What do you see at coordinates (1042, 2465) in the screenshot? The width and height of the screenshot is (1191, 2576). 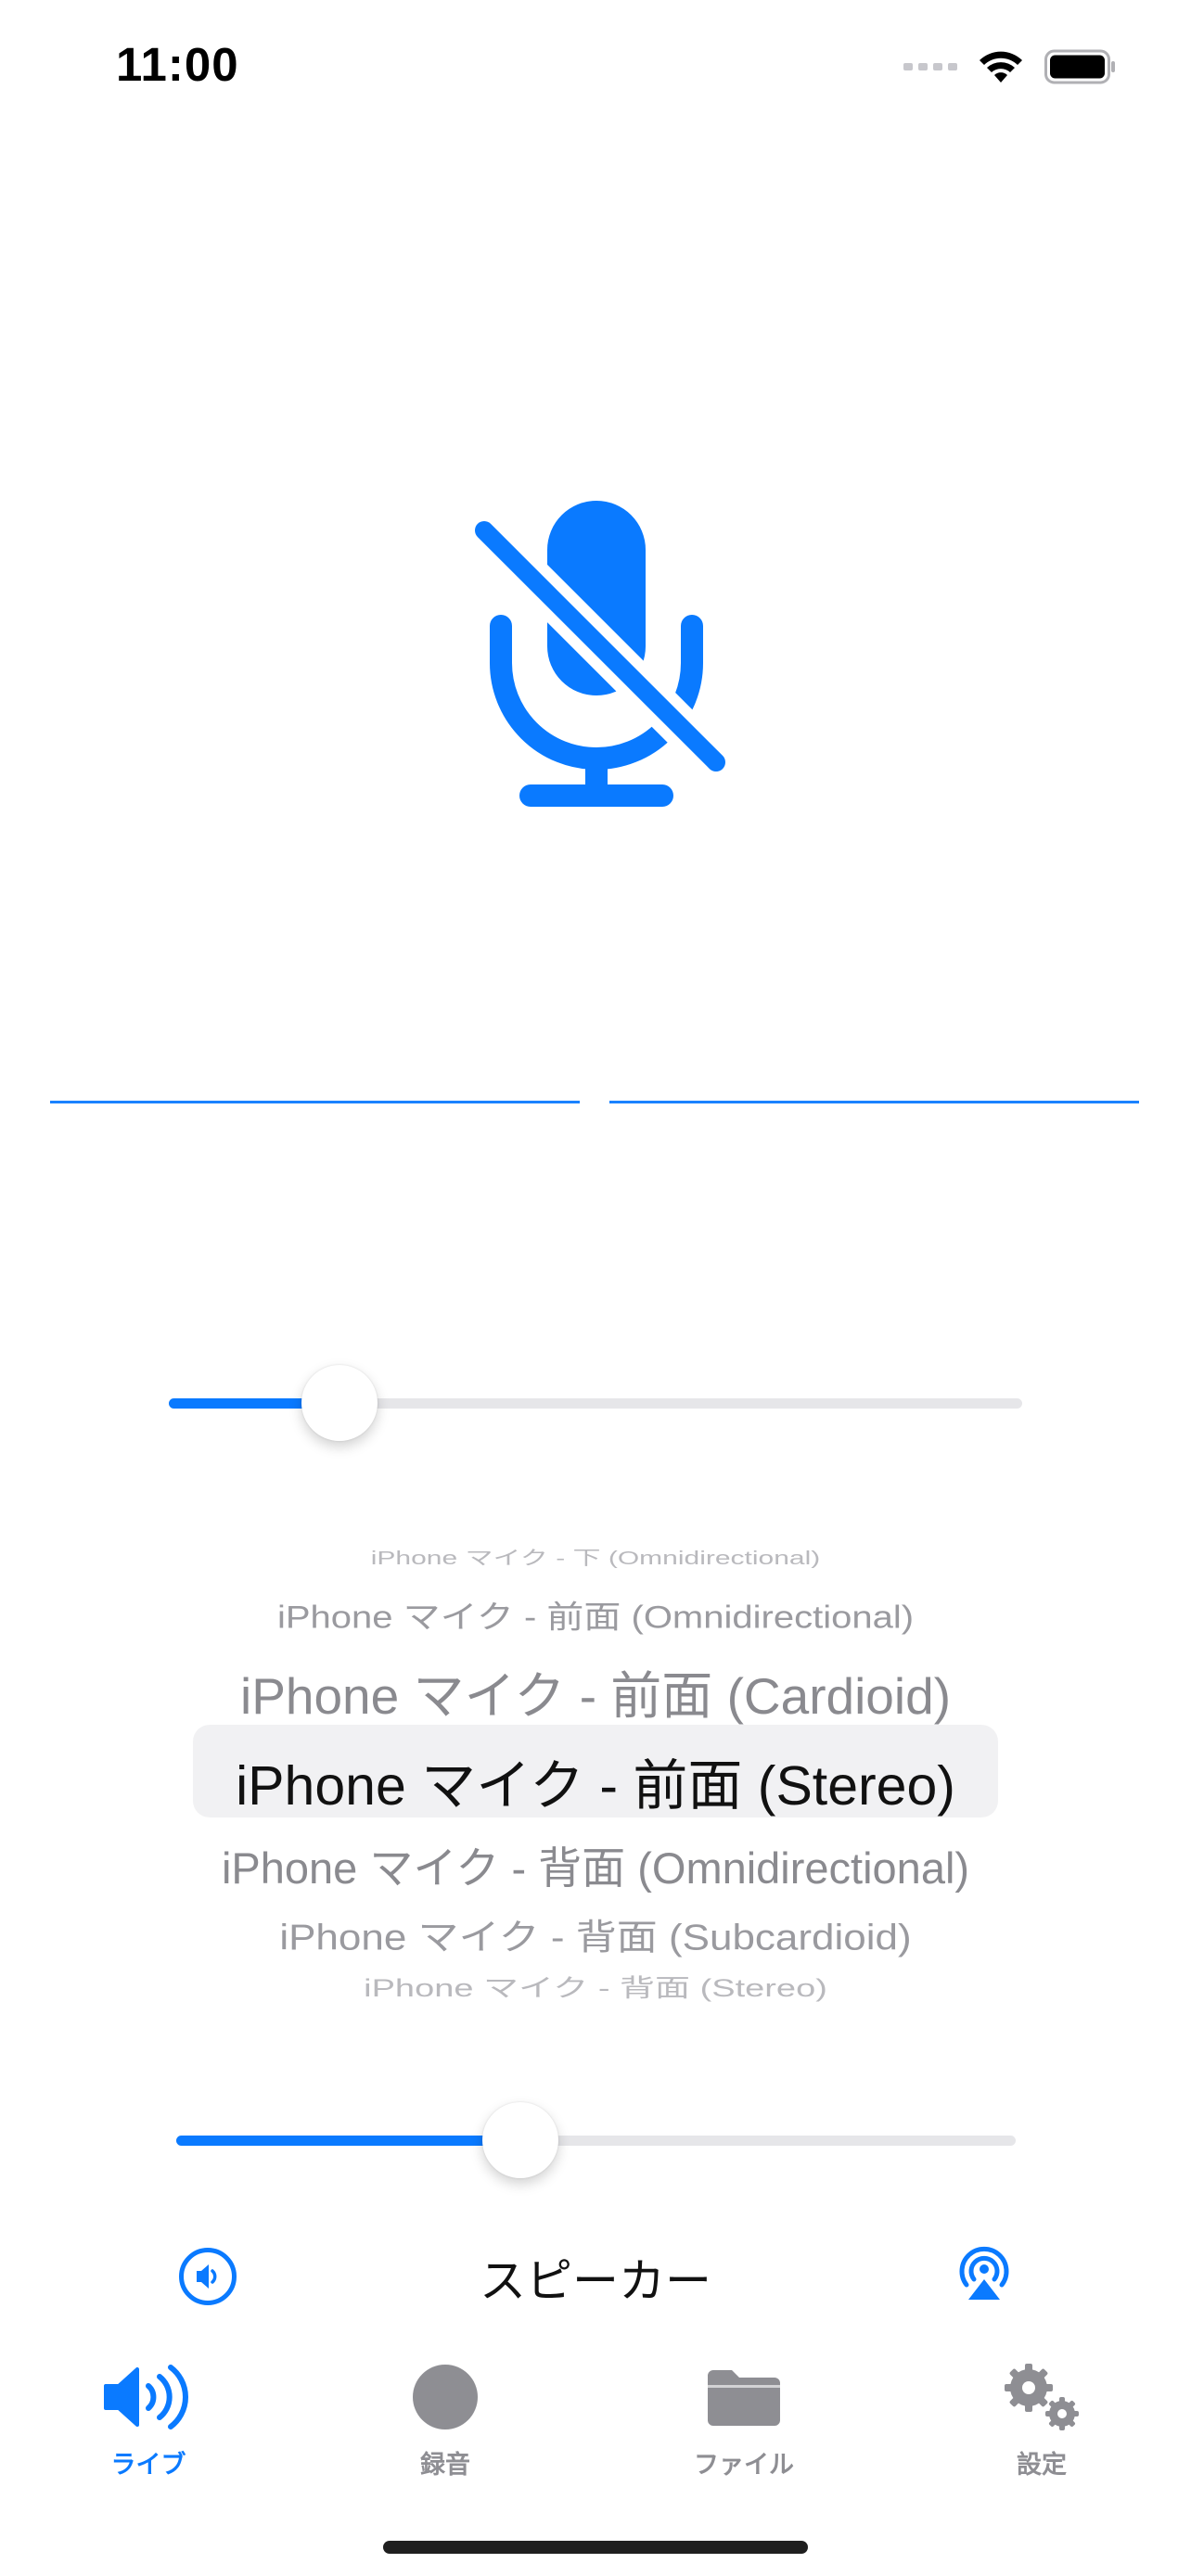 I see `tab-label: 設定` at bounding box center [1042, 2465].